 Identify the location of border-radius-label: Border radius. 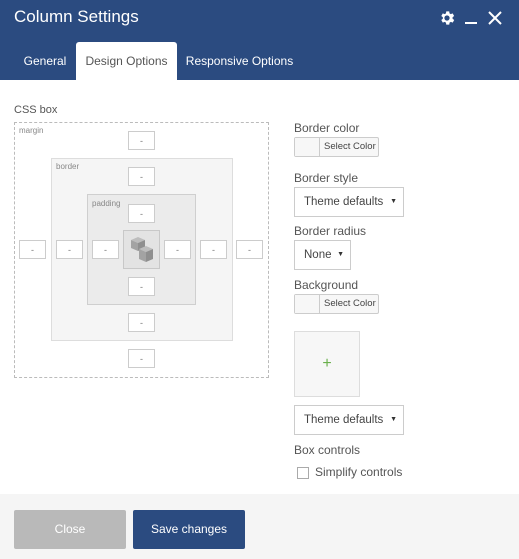
(330, 231).